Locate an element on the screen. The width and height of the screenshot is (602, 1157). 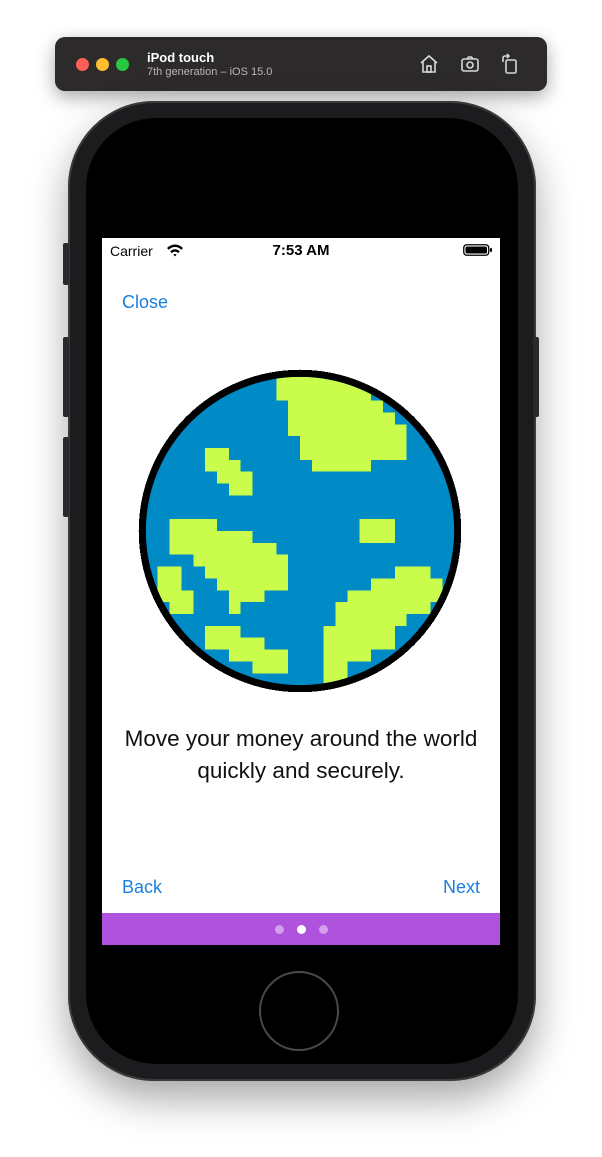
status-bar: Carrier 7:53 AM is located at coordinates (301, 251).